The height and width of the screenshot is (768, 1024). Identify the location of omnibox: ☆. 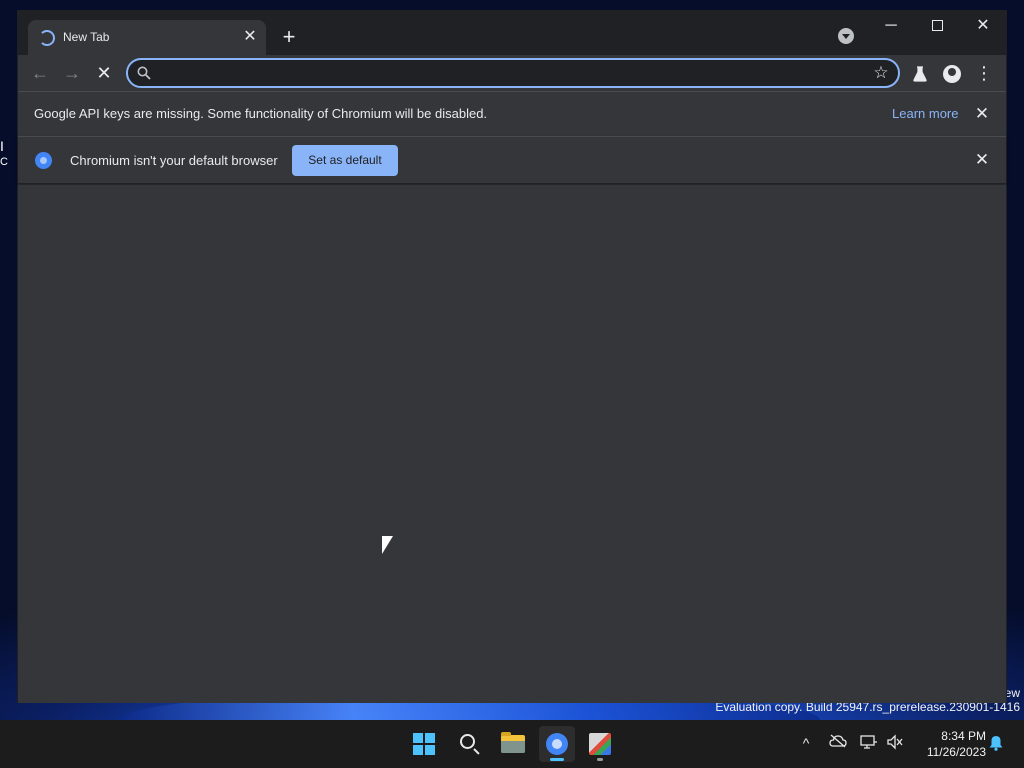
(513, 73).